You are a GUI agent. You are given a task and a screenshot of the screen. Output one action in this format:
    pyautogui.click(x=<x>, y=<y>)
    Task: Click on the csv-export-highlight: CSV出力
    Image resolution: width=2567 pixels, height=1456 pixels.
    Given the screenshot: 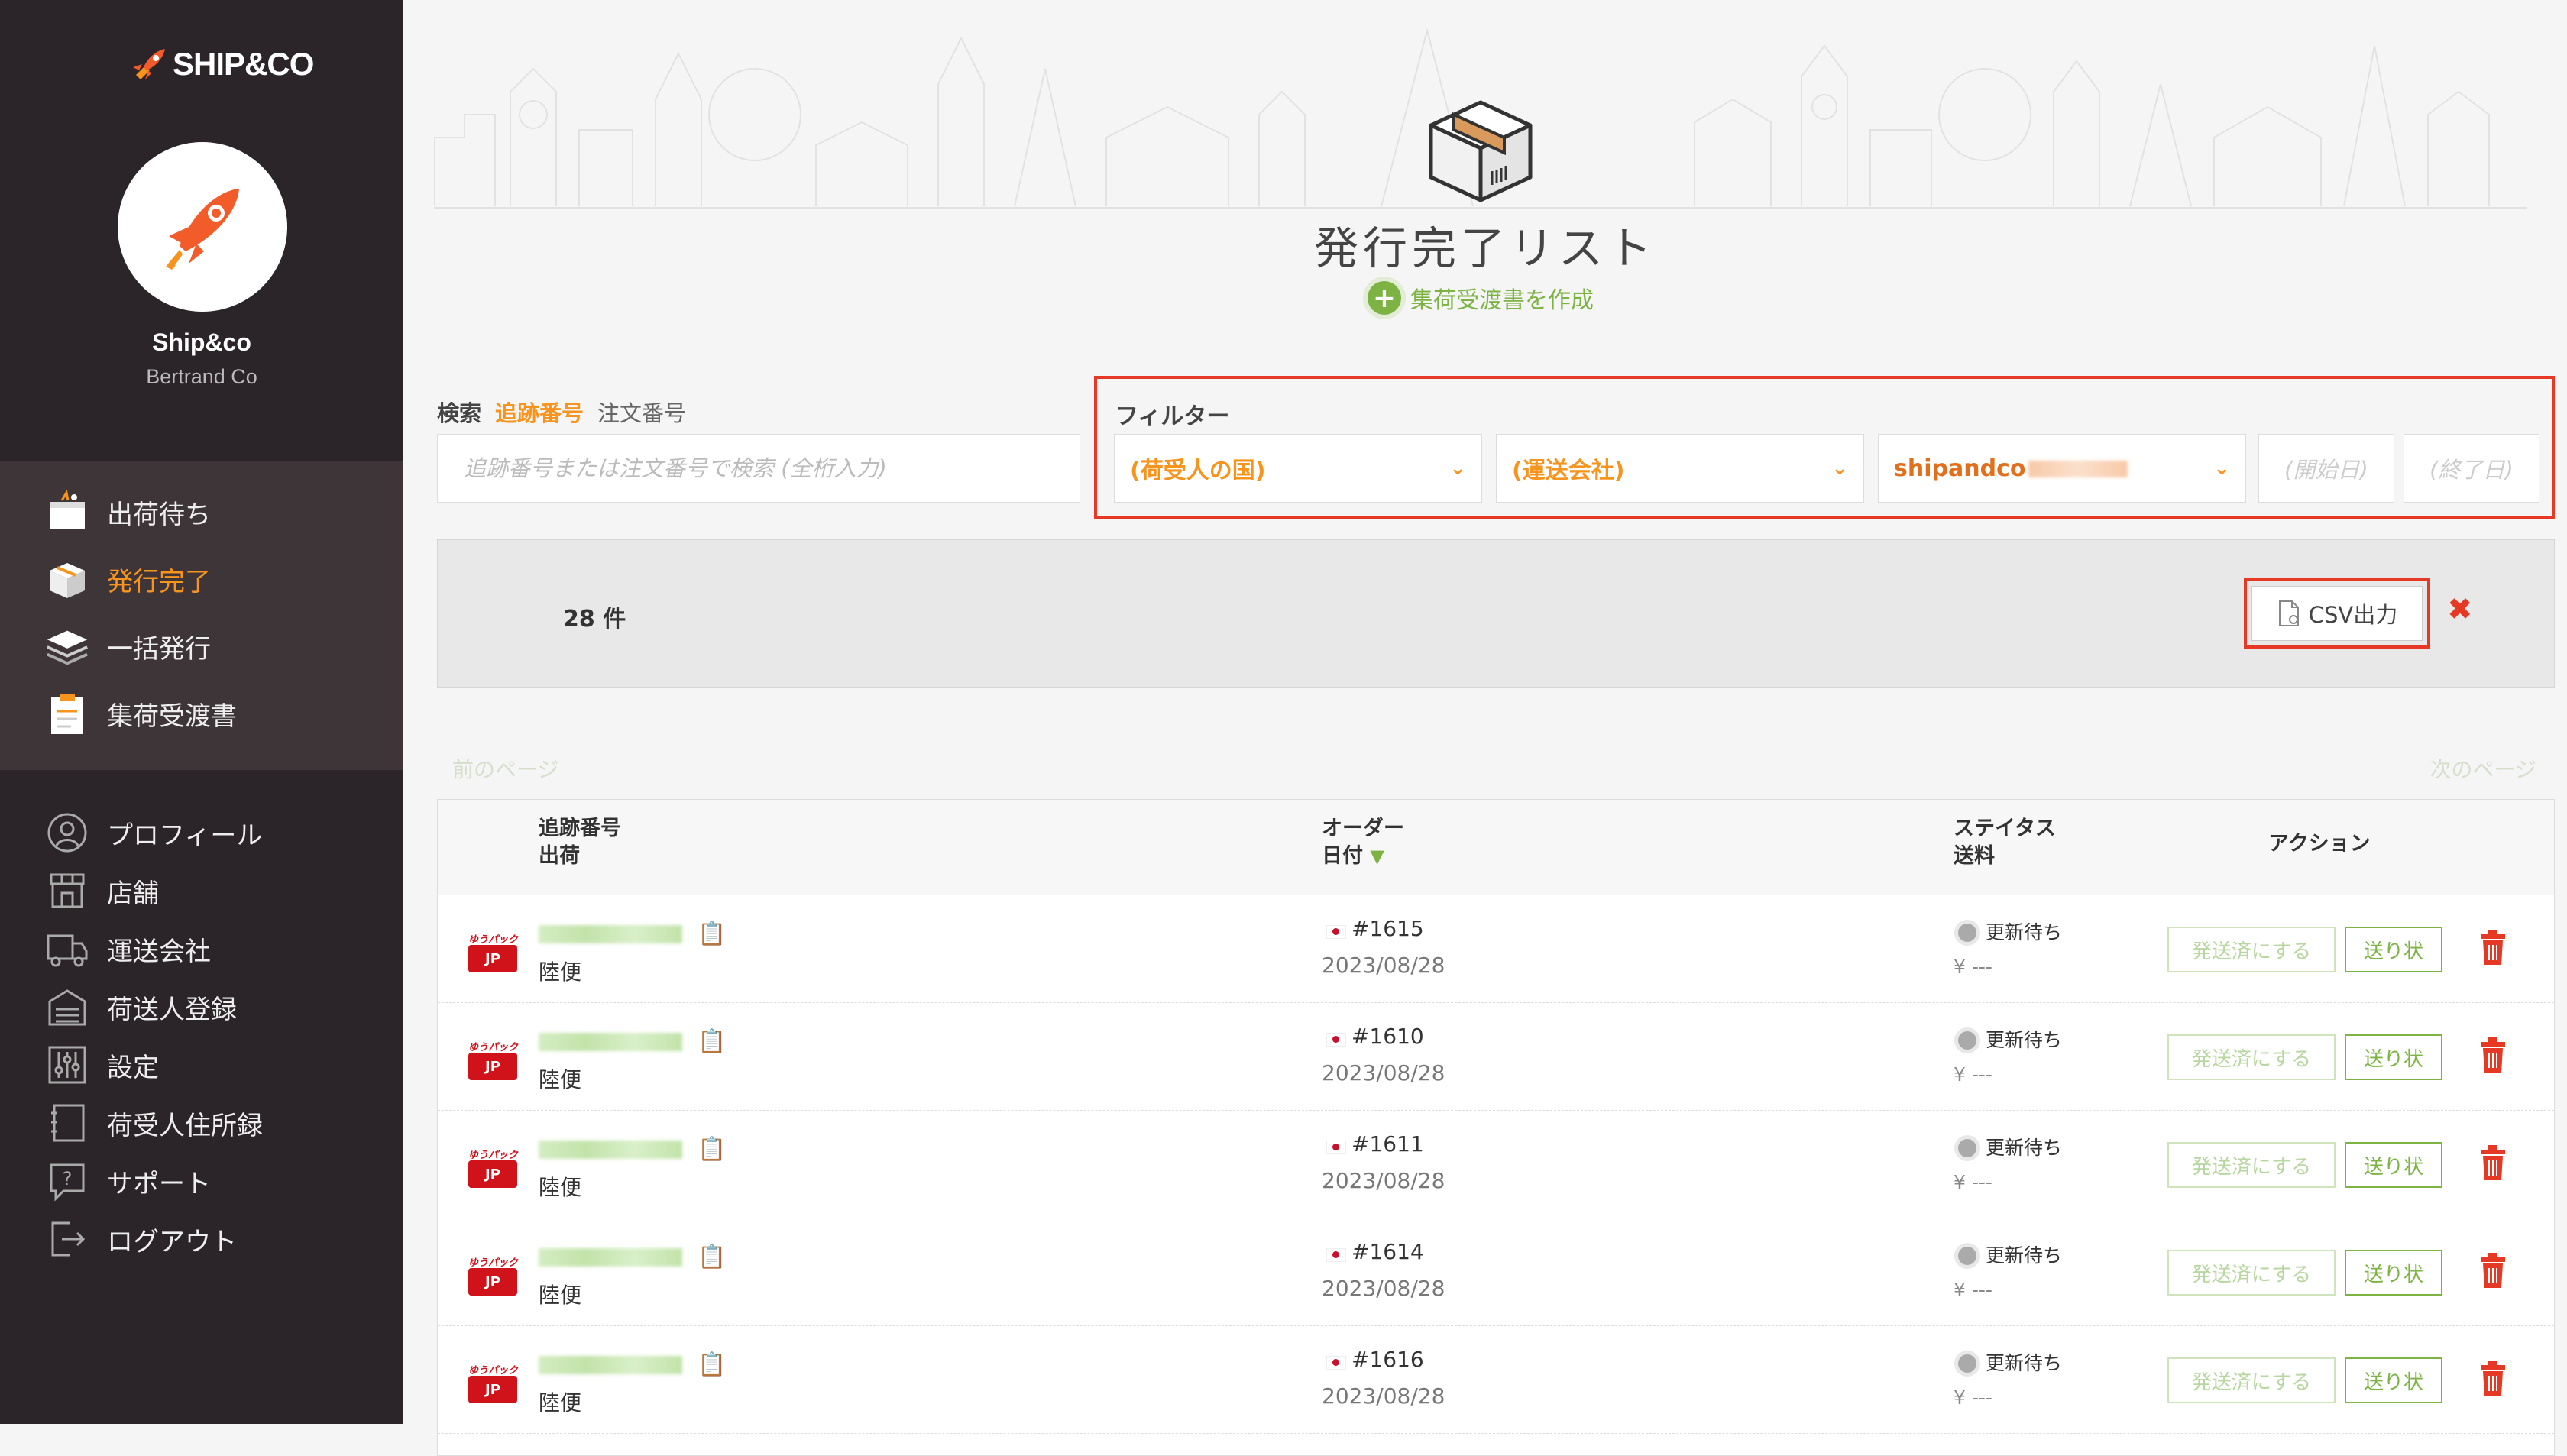 What is the action you would take?
    pyautogui.click(x=2337, y=613)
    